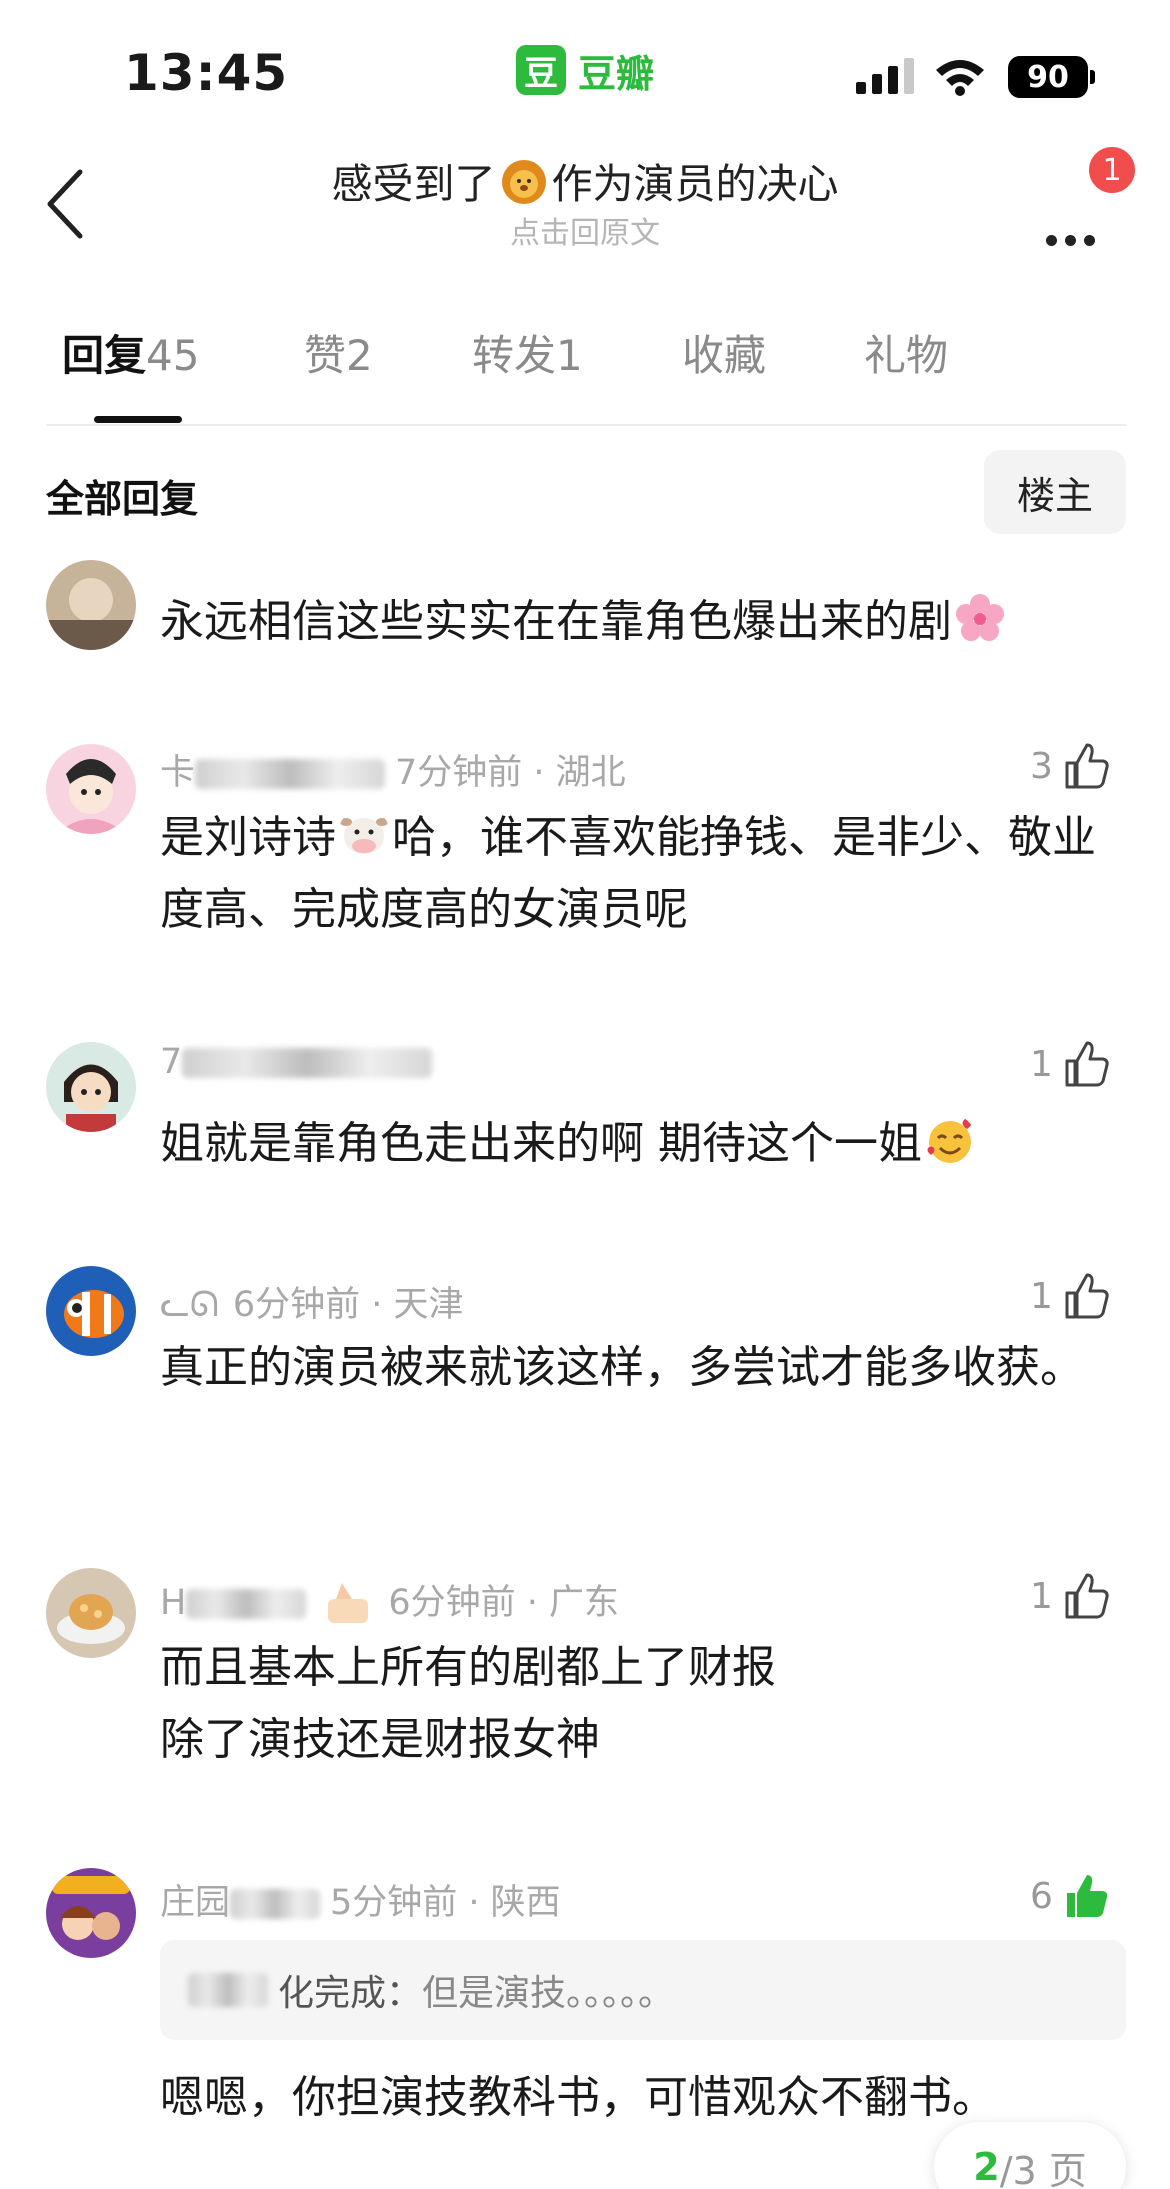 The image size is (1170, 2189). What do you see at coordinates (393, 773) in the screenshot?
I see `comment-meta: 卡 7分钟前 · 湖北` at bounding box center [393, 773].